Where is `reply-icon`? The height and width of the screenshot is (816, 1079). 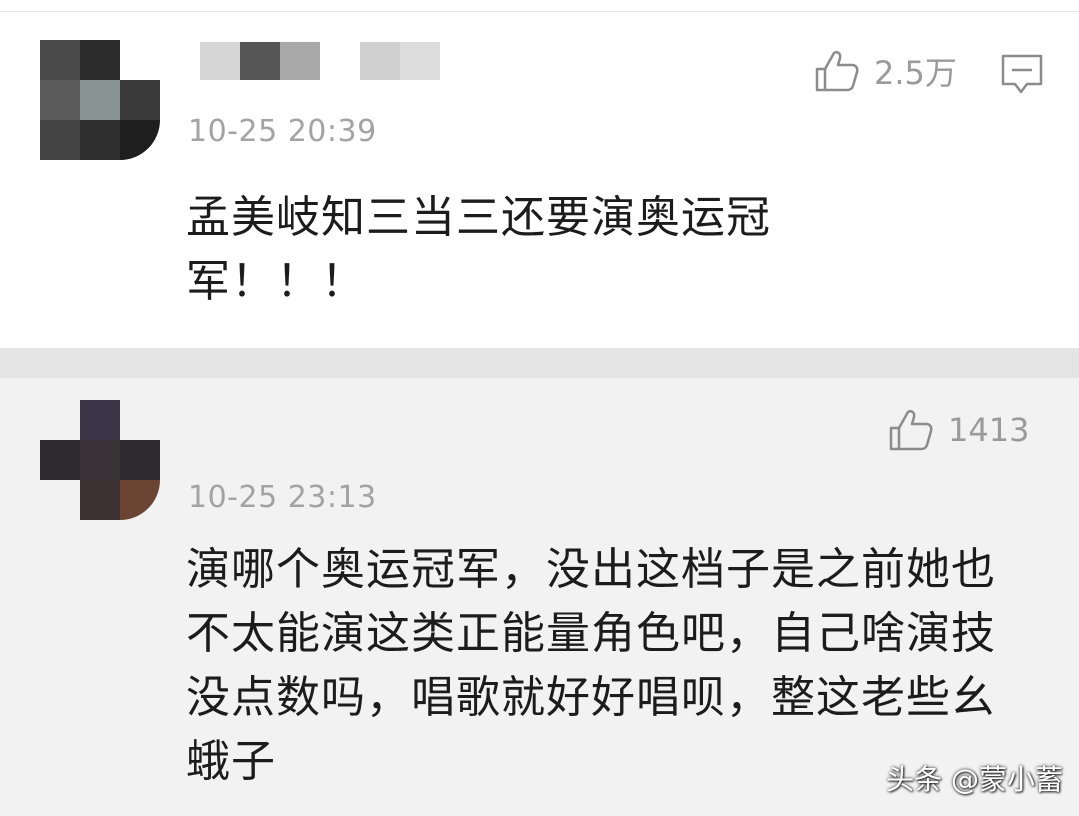
reply-icon is located at coordinates (1022, 75).